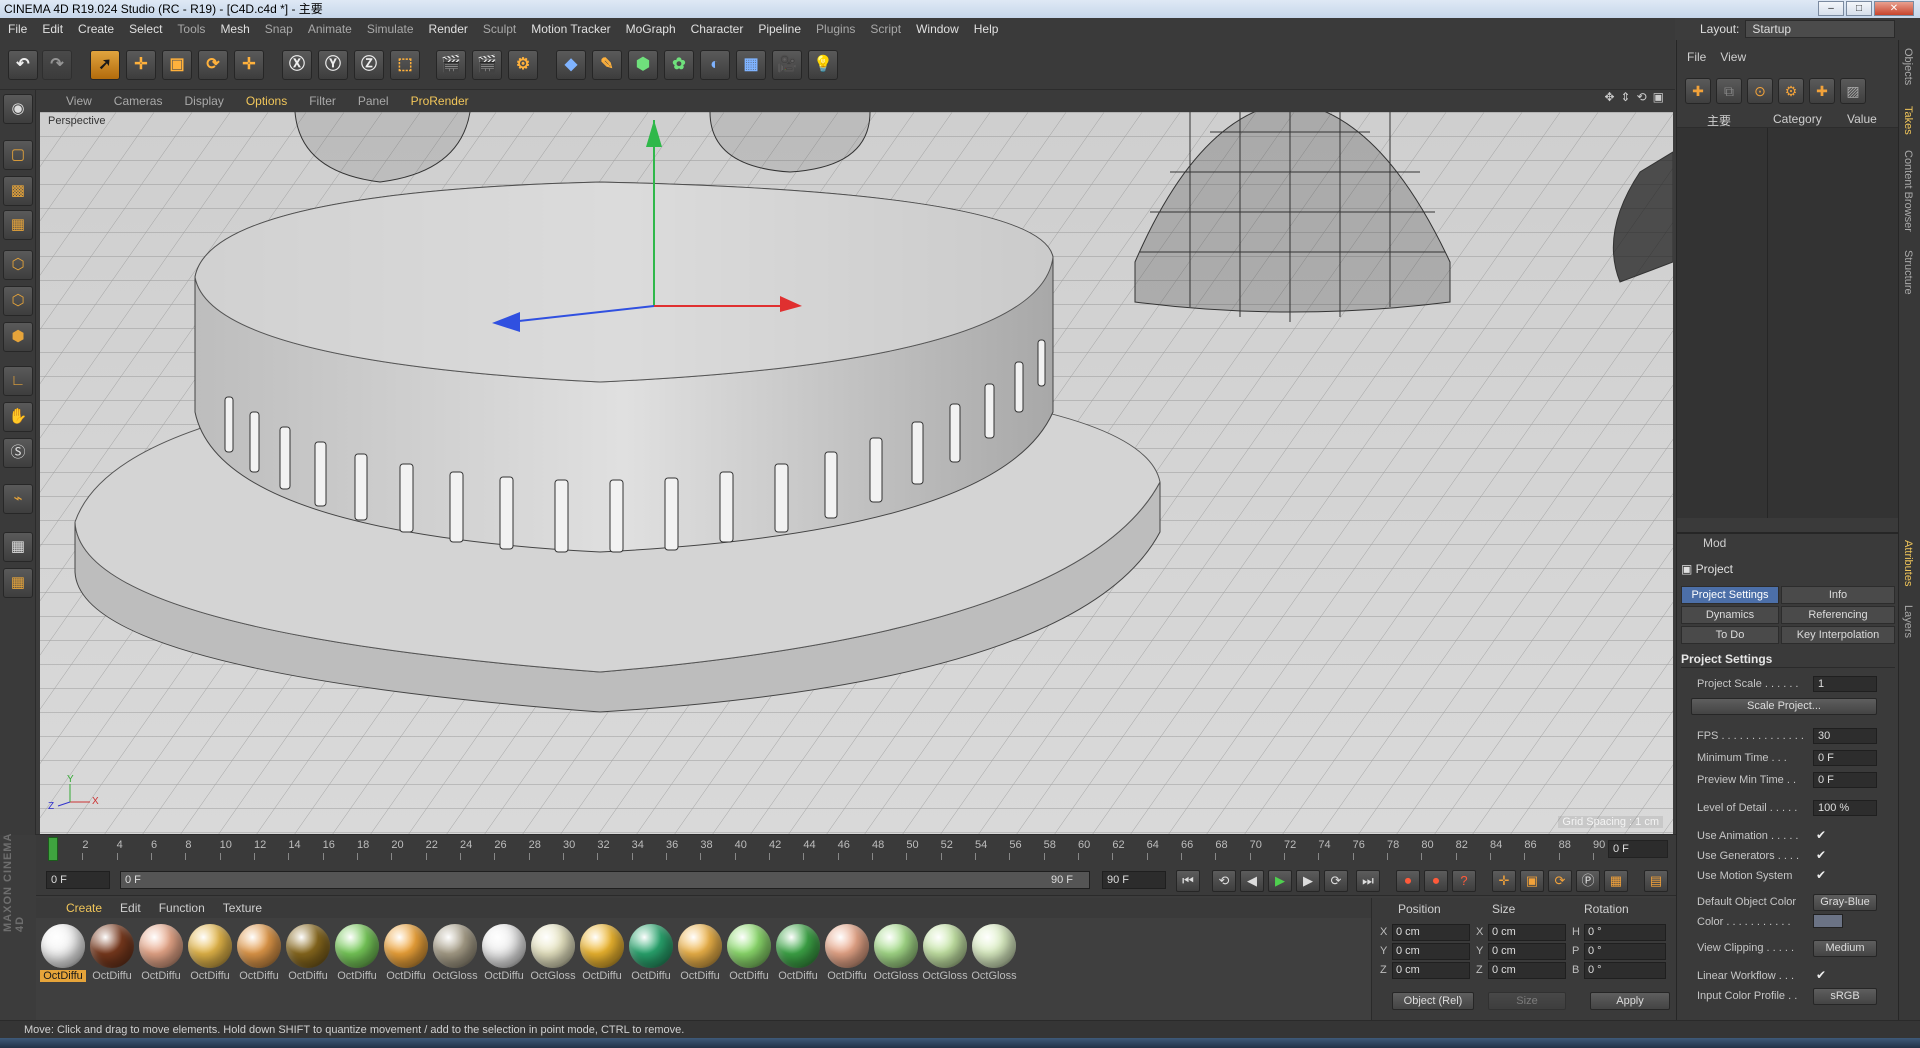  Describe the element at coordinates (835, 29) in the screenshot. I see `menu-plugins: Plugins` at that location.